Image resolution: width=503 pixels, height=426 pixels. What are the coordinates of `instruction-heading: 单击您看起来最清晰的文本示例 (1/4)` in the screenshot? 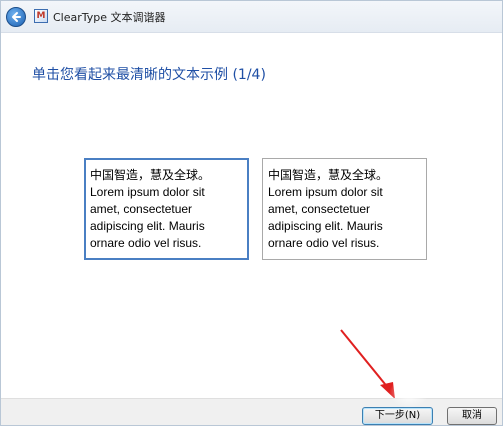 It's located at (149, 75).